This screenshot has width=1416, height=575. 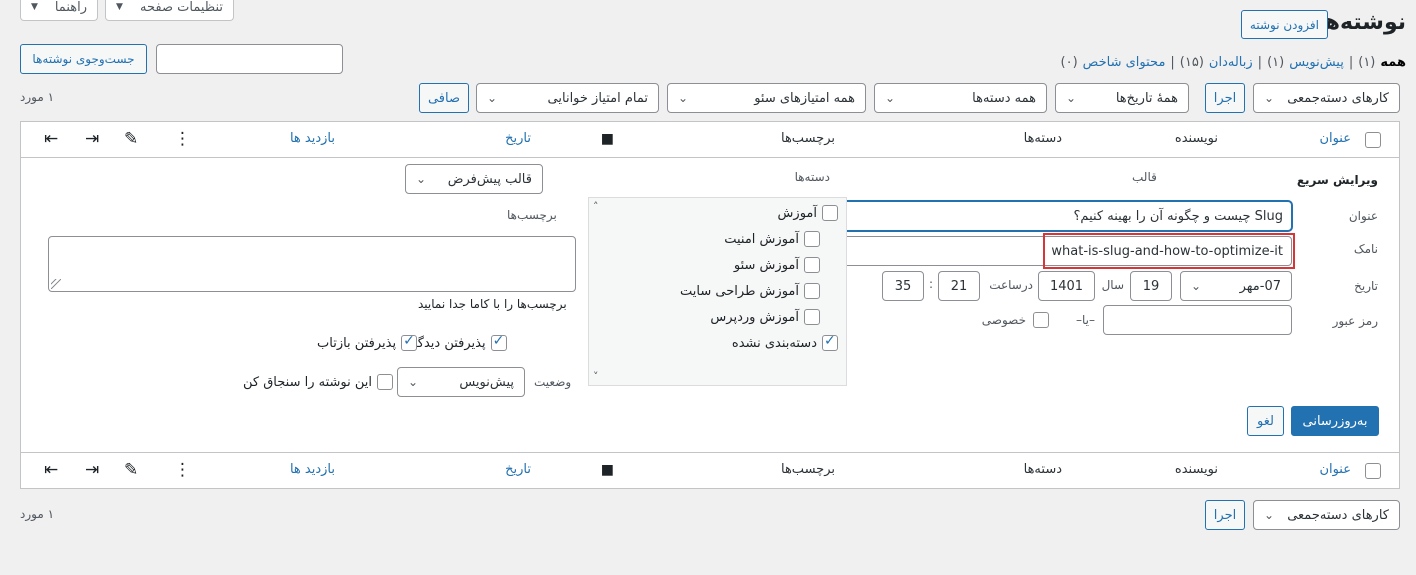 What do you see at coordinates (492, 304) in the screenshot?
I see `tags-hint: برچسب‌ها را با کاما جدا نمایید` at bounding box center [492, 304].